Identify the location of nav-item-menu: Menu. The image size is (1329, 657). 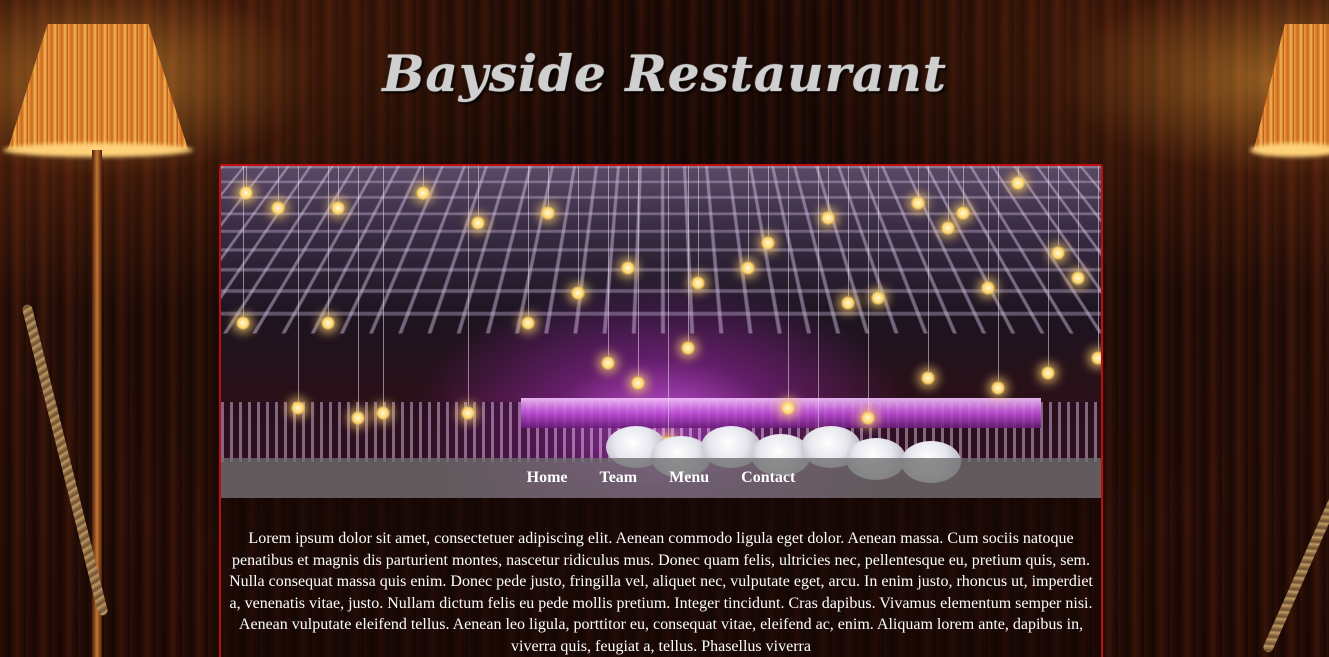
(689, 478).